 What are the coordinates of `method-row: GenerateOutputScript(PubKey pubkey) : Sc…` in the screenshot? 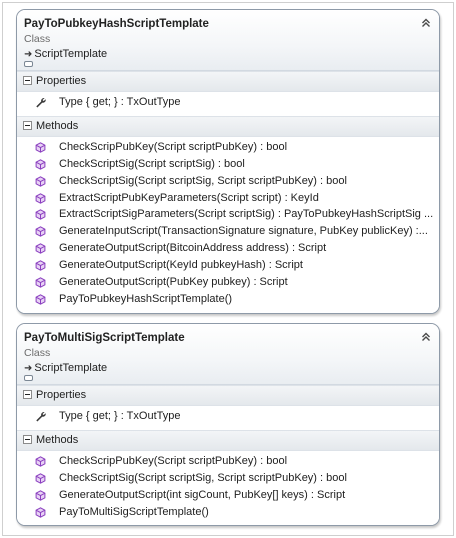 It's located at (228, 283).